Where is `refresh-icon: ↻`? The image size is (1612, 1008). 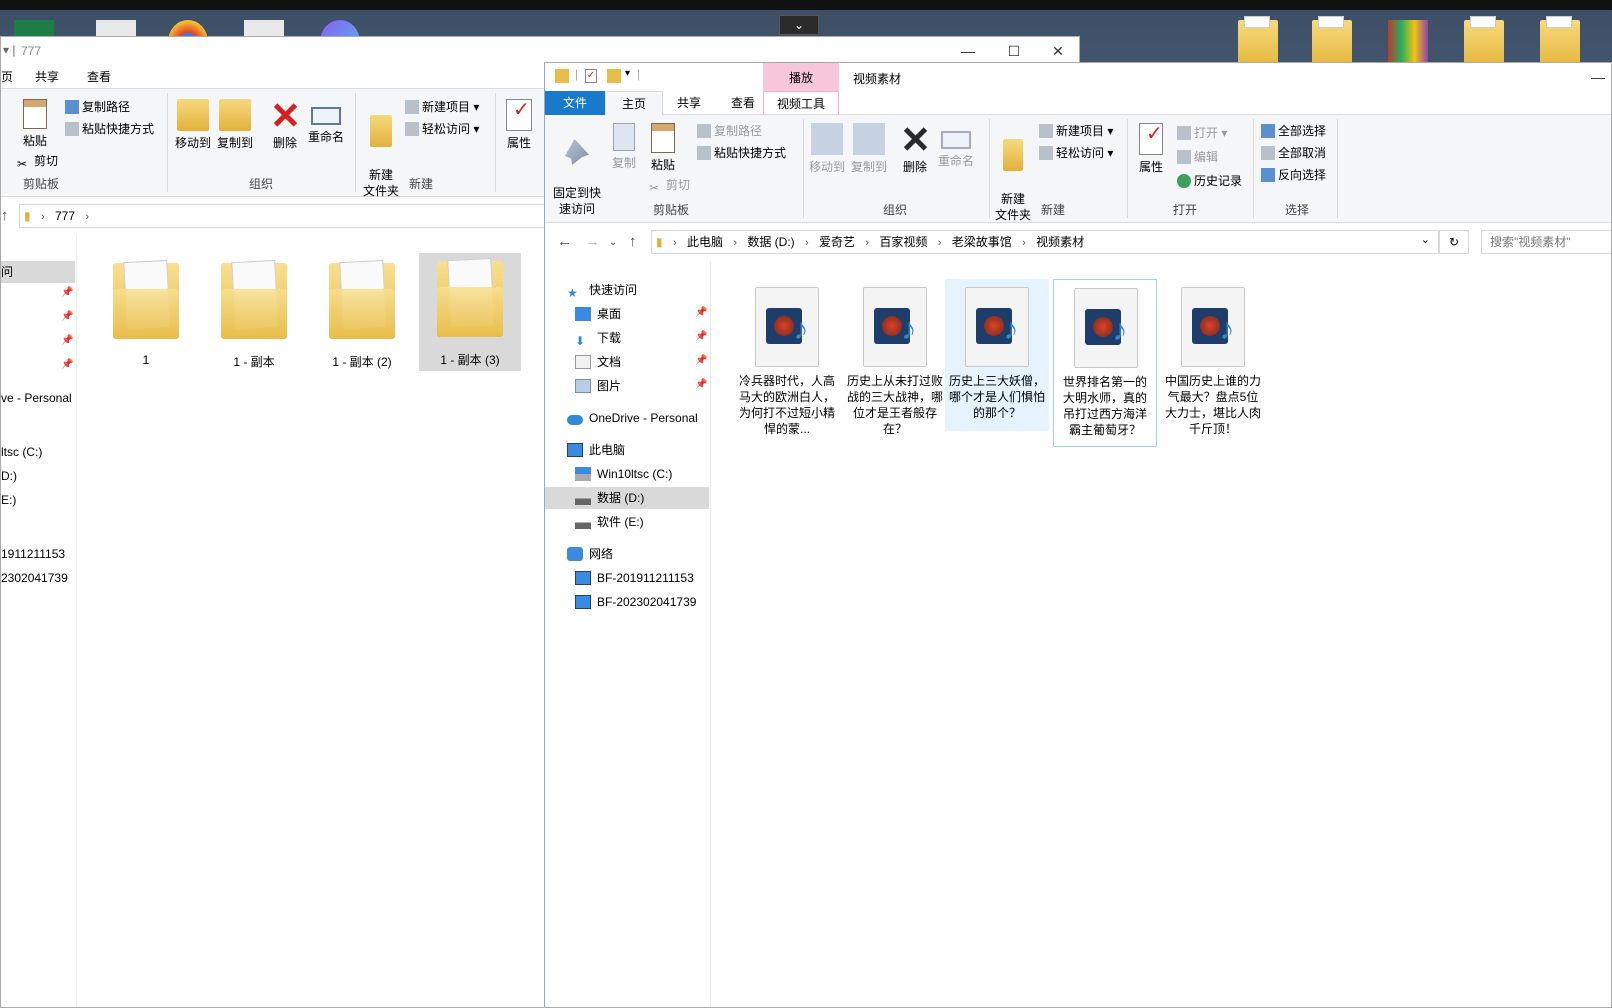
refresh-icon: ↻ is located at coordinates (1454, 242).